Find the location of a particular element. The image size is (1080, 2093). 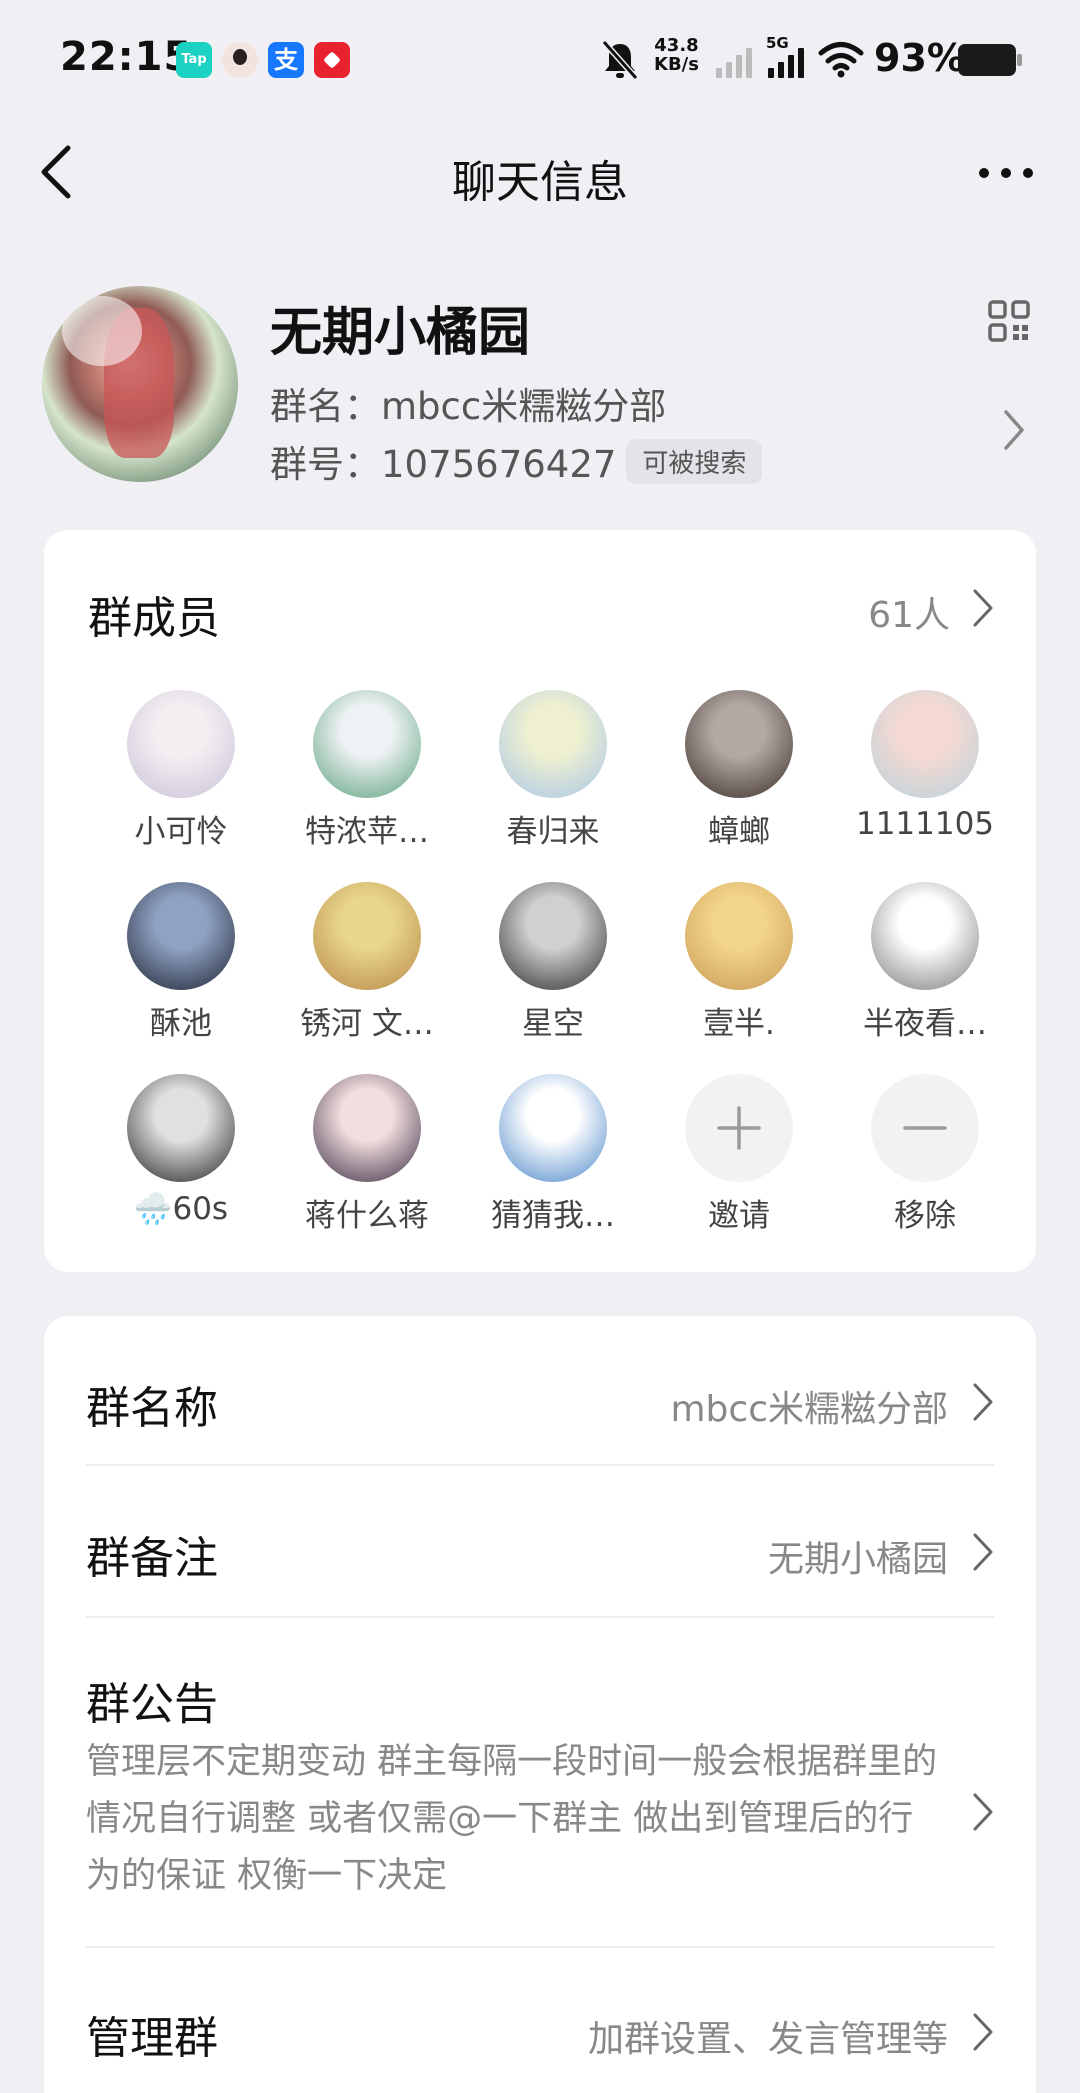

member-item: 1111105 is located at coordinates (925, 780).